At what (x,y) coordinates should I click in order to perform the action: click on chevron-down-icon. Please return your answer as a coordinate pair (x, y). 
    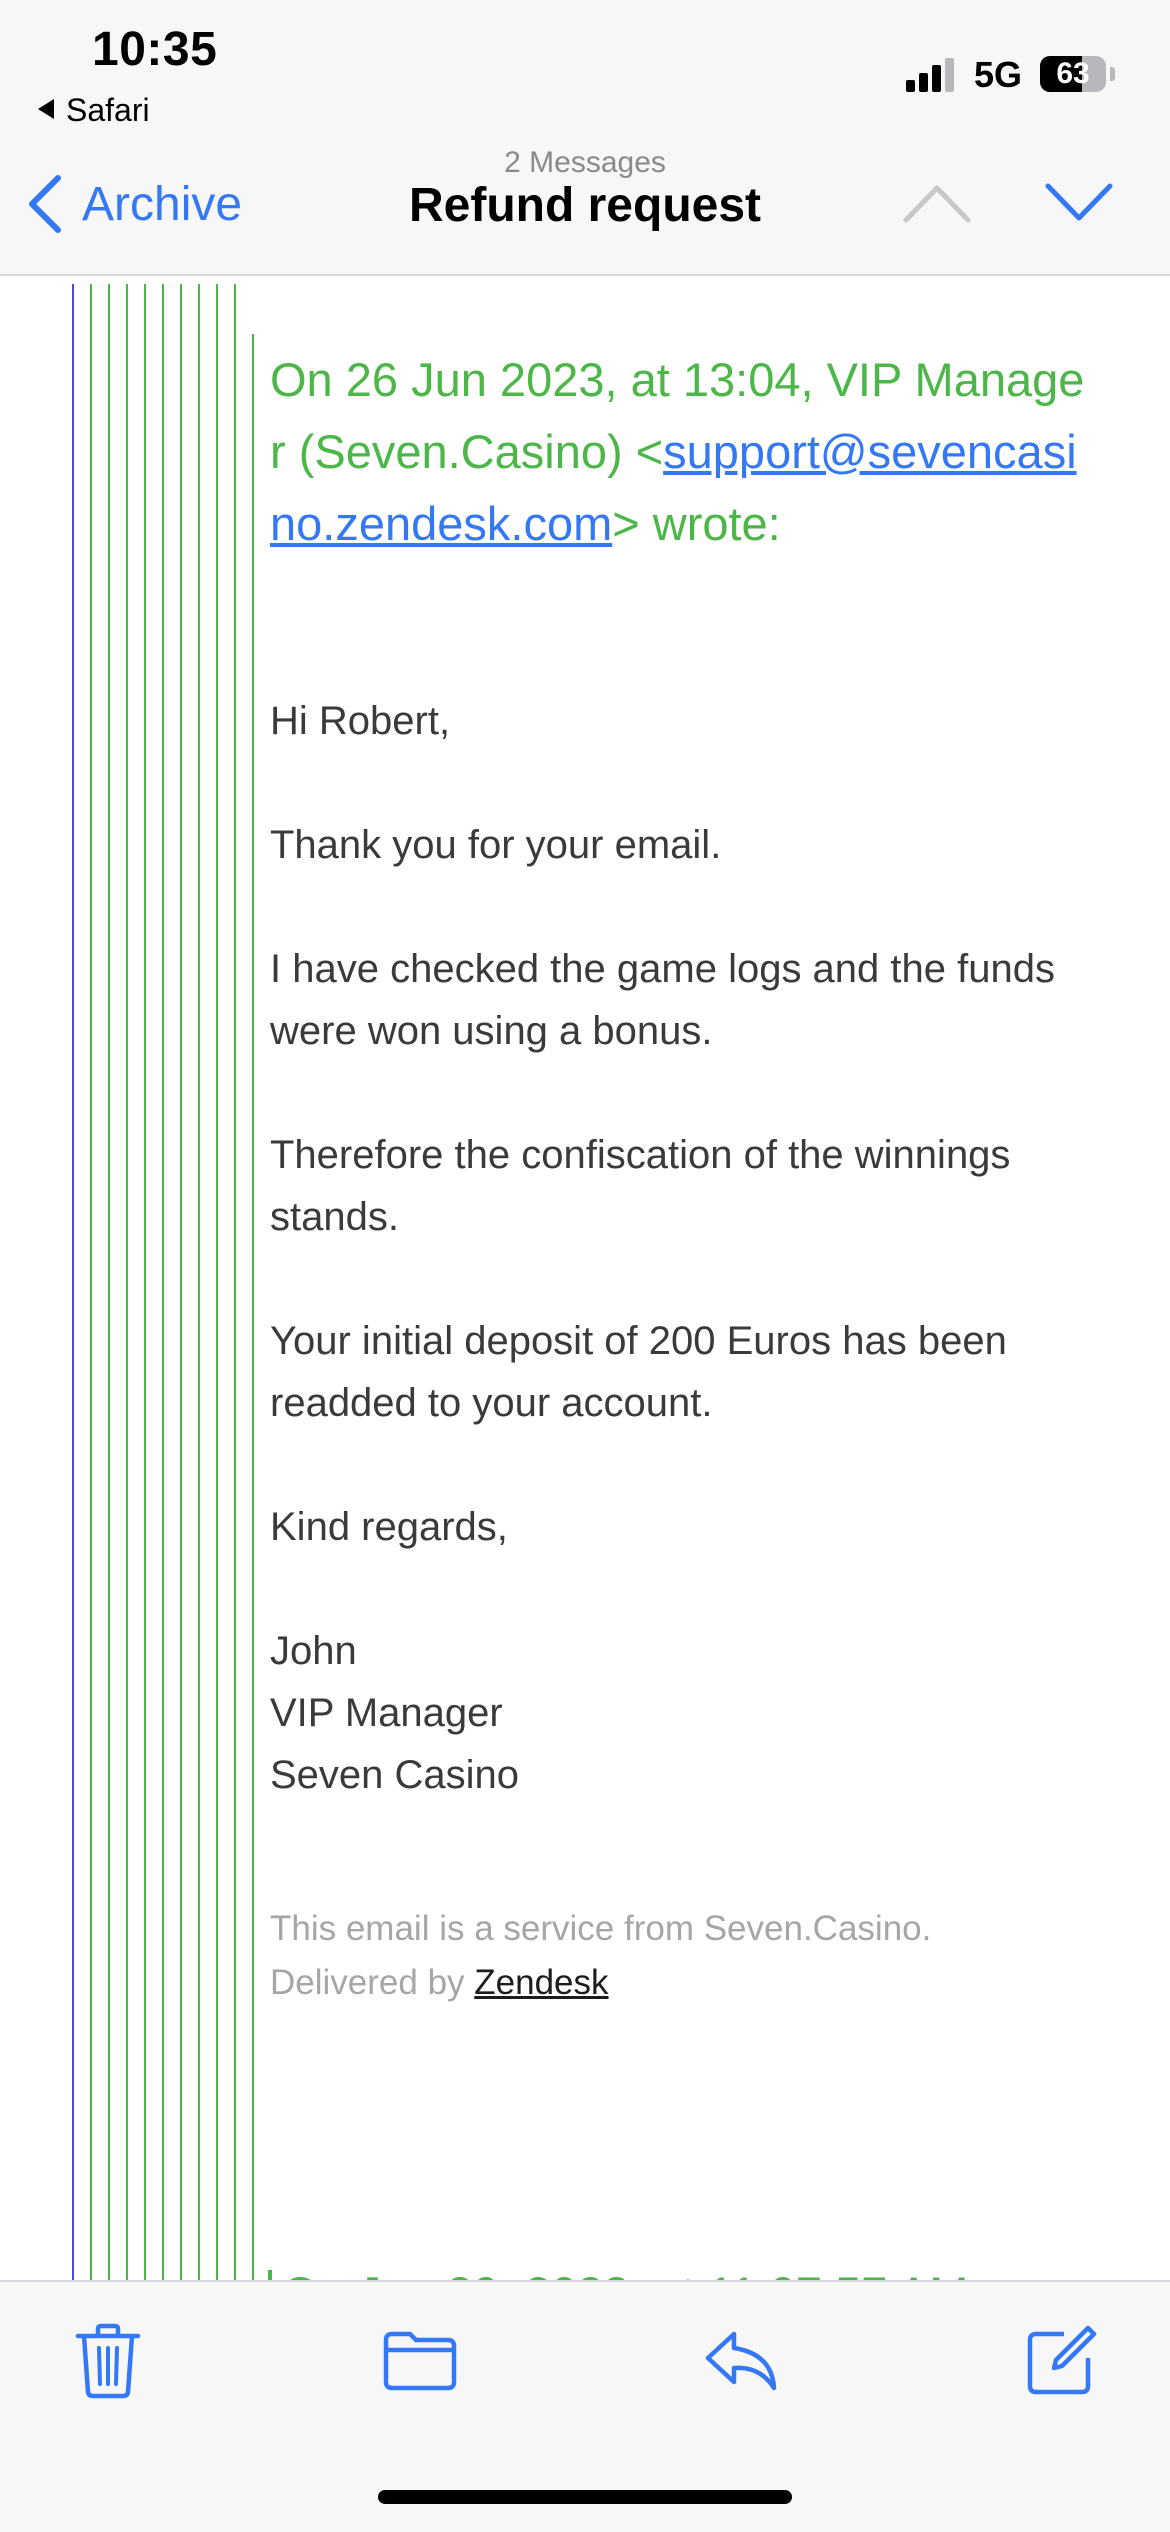
    Looking at the image, I should click on (1079, 202).